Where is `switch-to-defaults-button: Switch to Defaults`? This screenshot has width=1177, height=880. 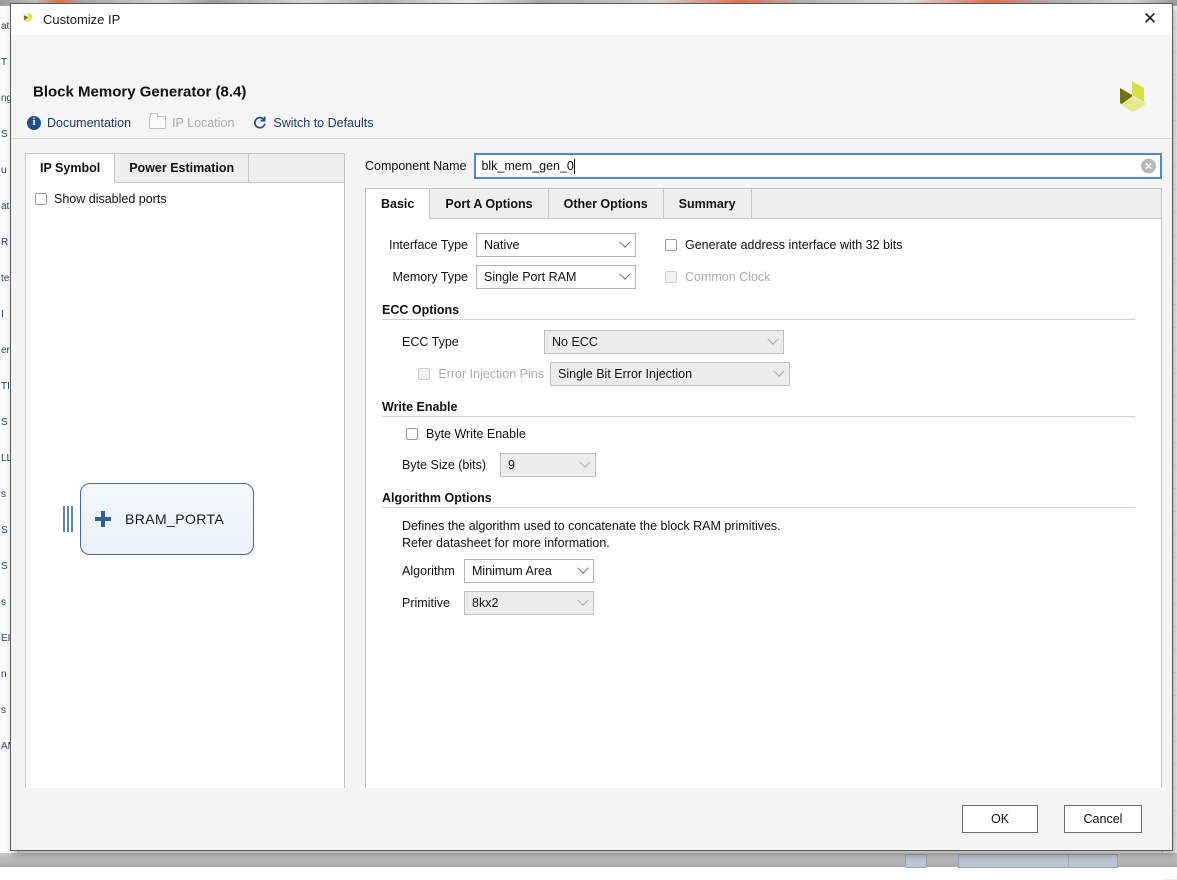 switch-to-defaults-button: Switch to Defaults is located at coordinates (312, 122).